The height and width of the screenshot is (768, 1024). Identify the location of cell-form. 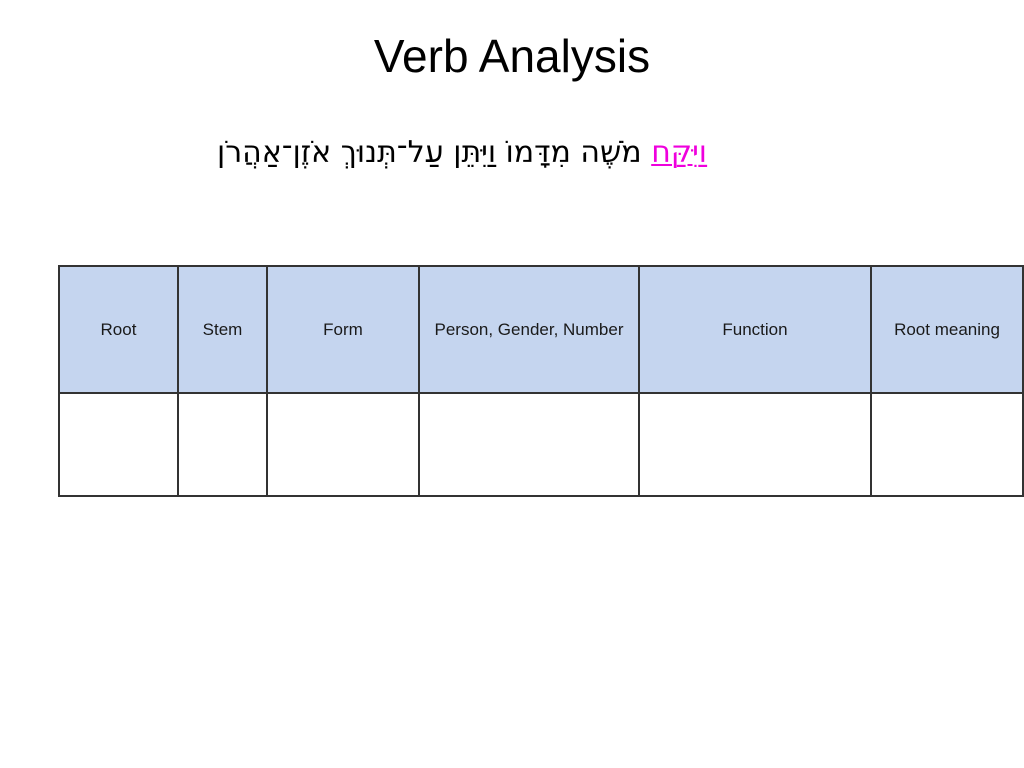
(343, 444).